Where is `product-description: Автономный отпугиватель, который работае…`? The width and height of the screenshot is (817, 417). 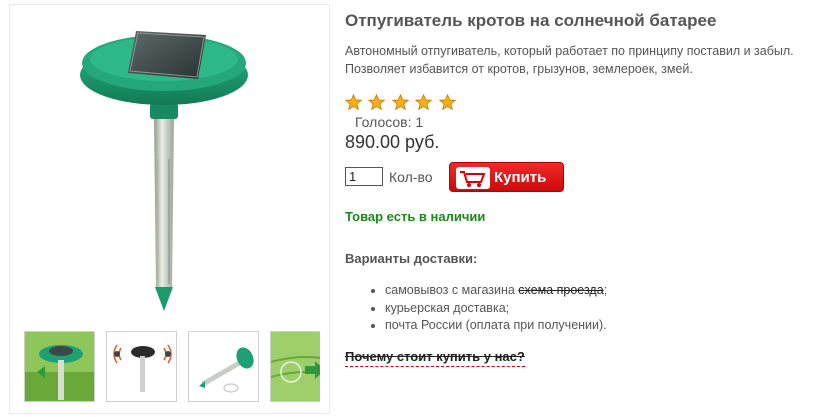 product-description: Автономный отпугиватель, который работае… is located at coordinates (569, 60).